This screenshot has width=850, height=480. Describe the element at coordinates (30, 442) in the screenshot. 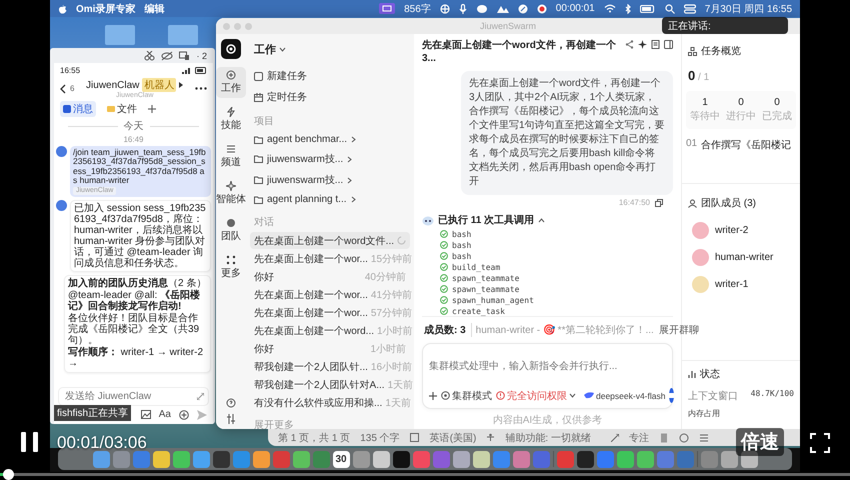

I see `pause-icon` at that location.